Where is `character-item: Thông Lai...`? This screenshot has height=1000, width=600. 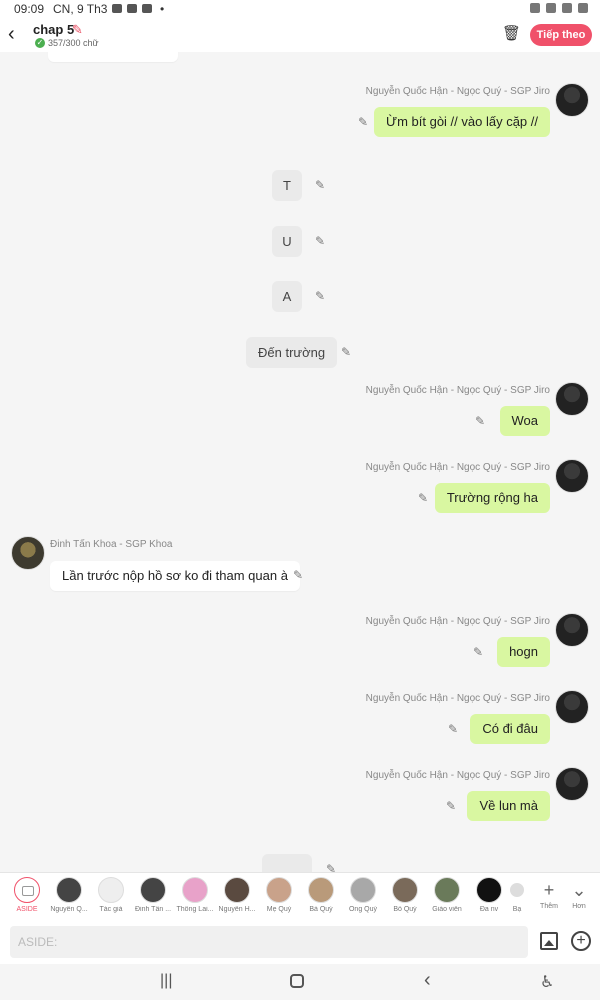
character-item: Thông Lai... is located at coordinates (195, 895).